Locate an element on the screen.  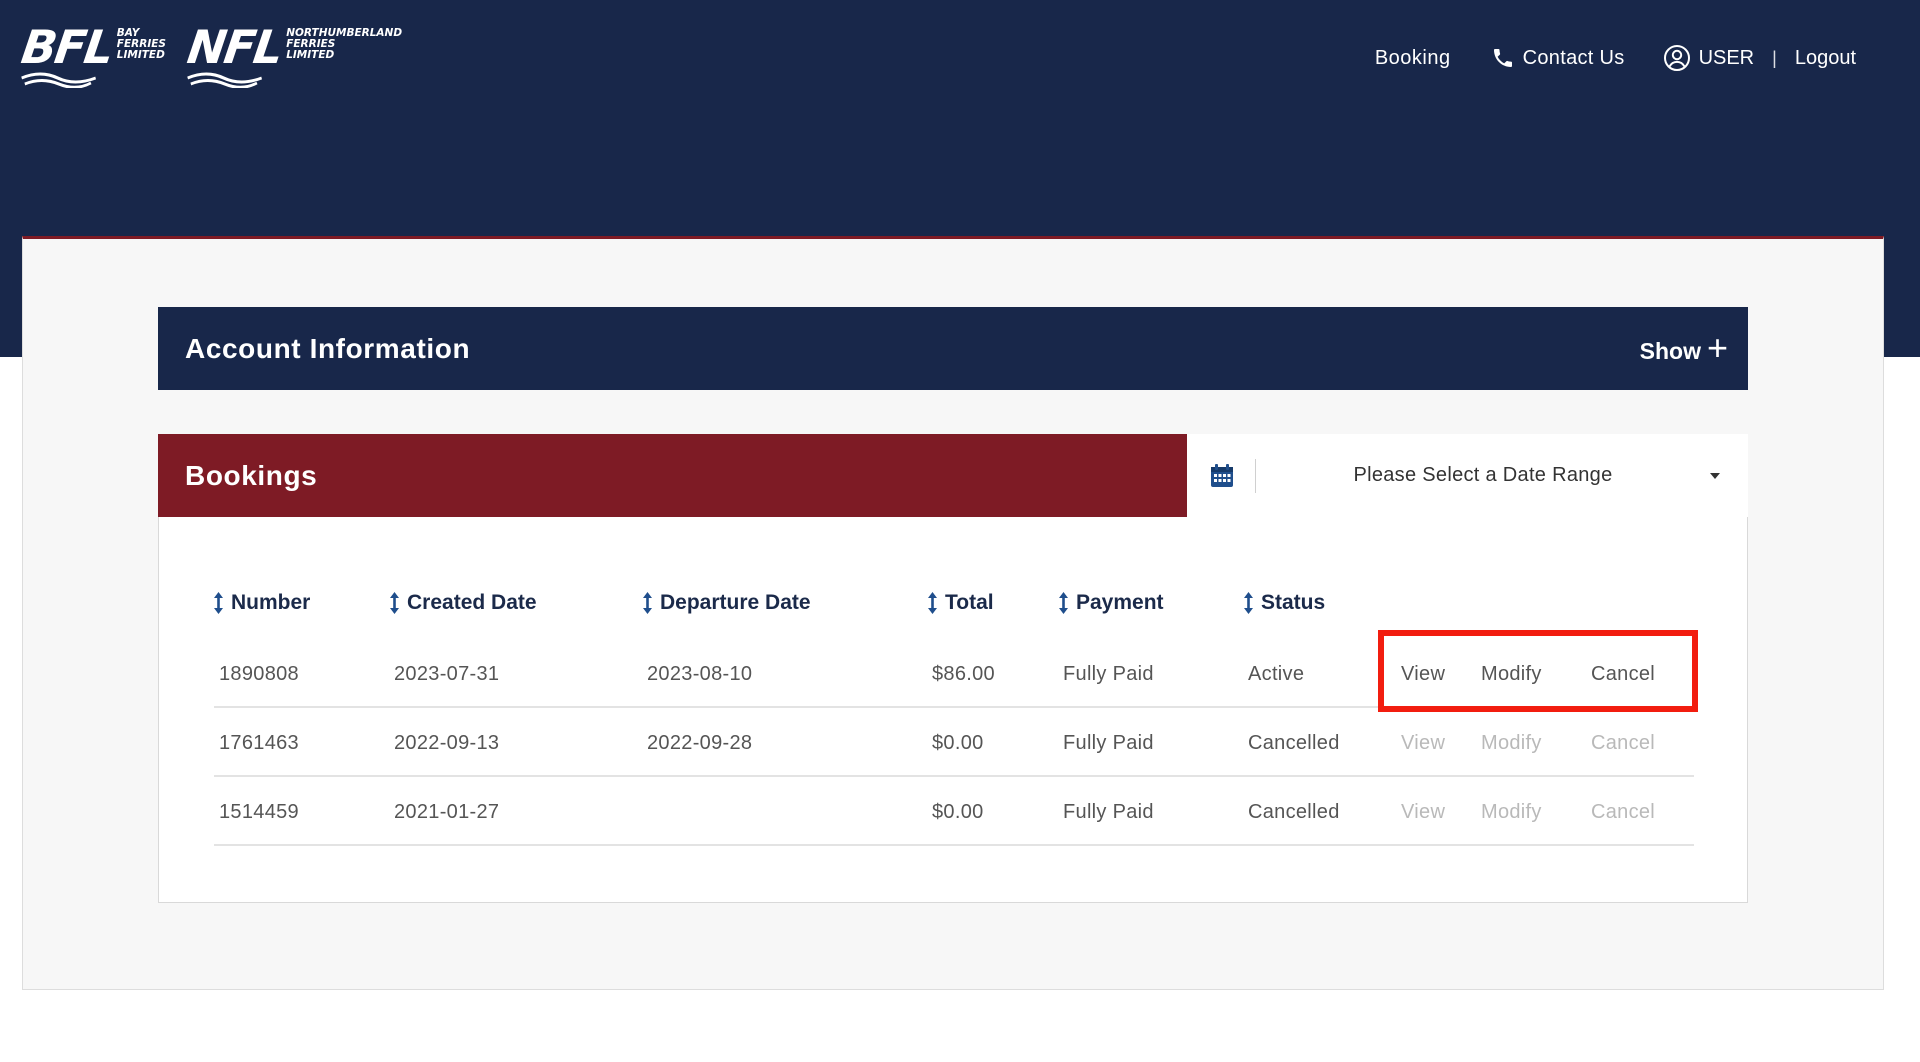
date-range-placeholder: Please Select a Date Range is located at coordinates (1483, 475).